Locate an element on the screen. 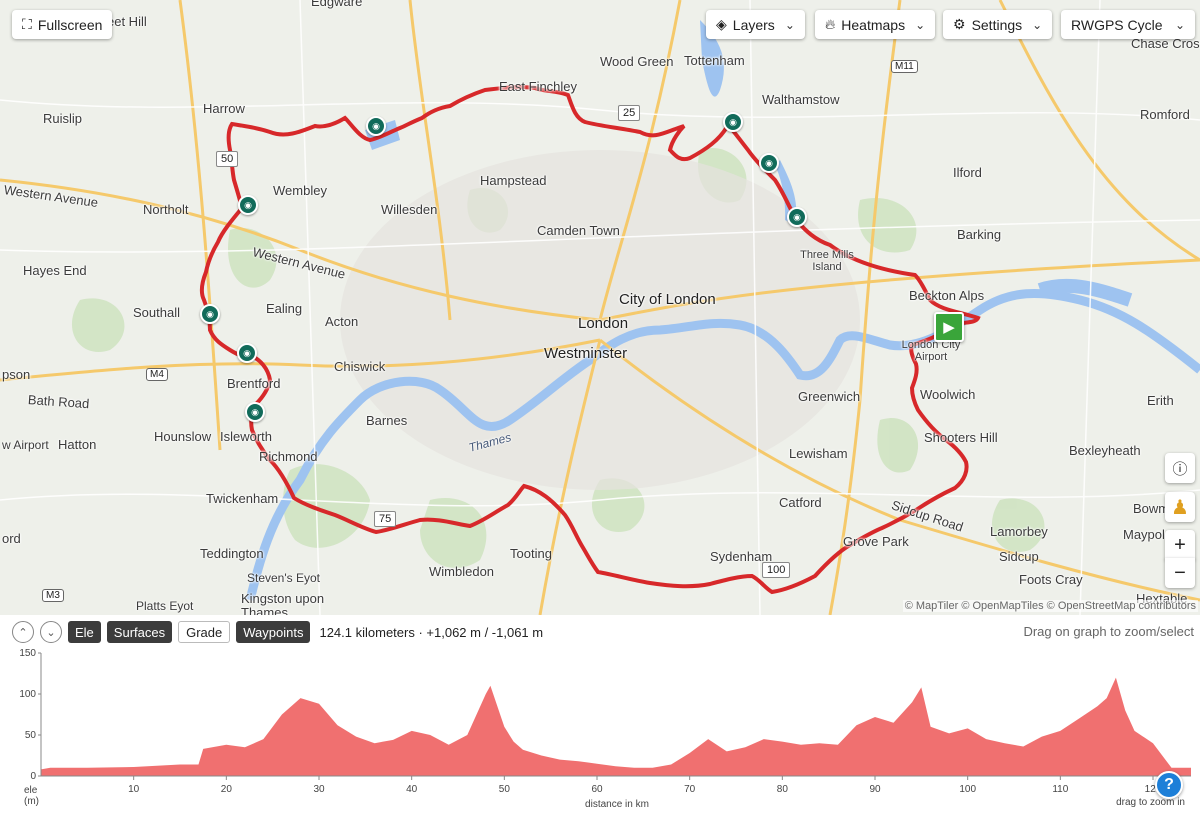 This screenshot has width=1200, height=813. flame-icon: 🔥︎ is located at coordinates (830, 24).